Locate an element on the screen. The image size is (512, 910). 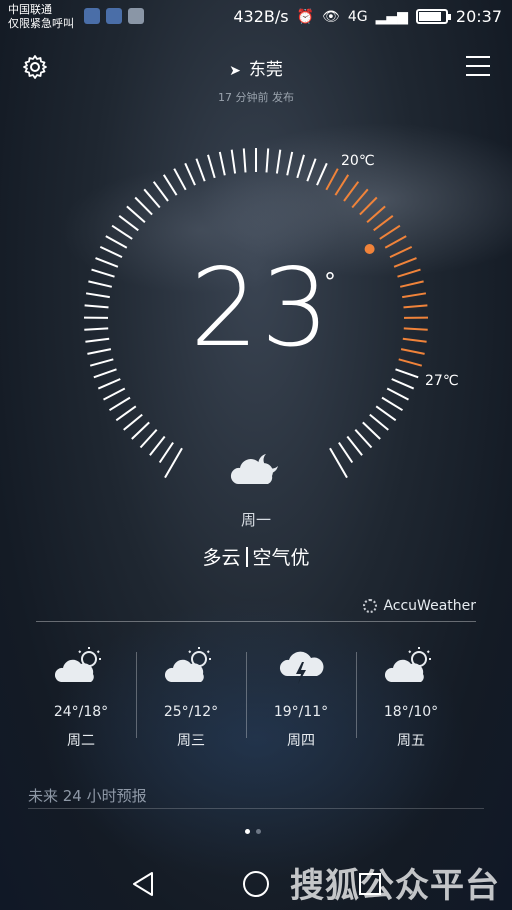
cloudy-night-icon is located at coordinates (254, 469).